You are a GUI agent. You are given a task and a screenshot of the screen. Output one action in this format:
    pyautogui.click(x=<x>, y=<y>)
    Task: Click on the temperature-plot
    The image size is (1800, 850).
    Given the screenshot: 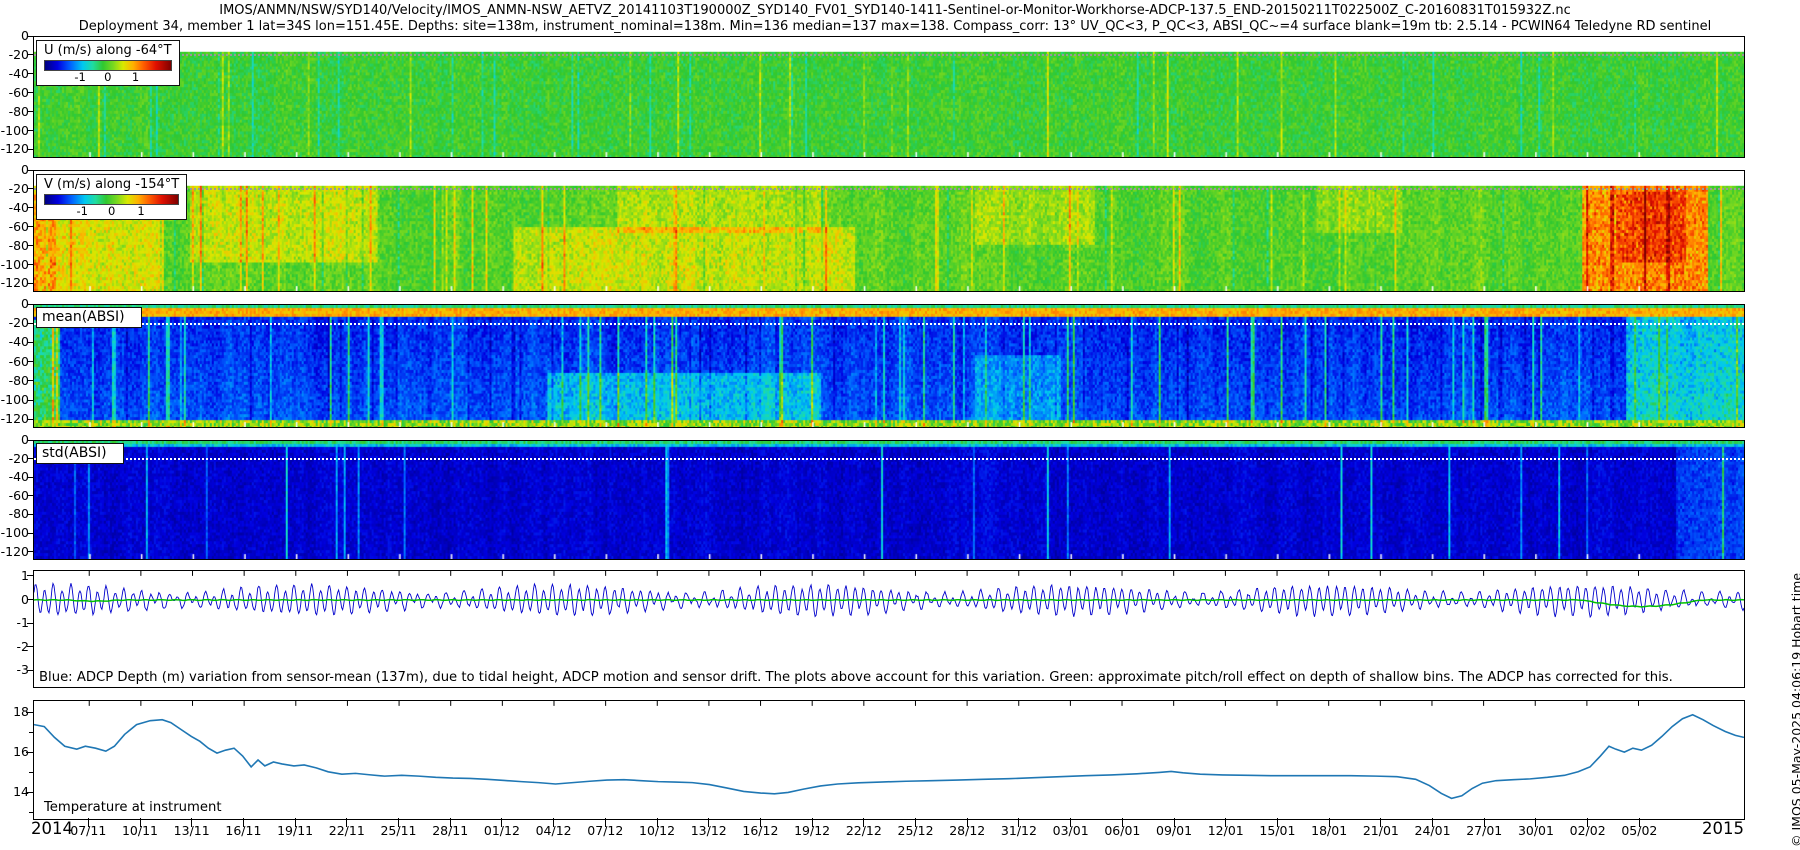 What is the action you would take?
    pyautogui.click(x=889, y=760)
    